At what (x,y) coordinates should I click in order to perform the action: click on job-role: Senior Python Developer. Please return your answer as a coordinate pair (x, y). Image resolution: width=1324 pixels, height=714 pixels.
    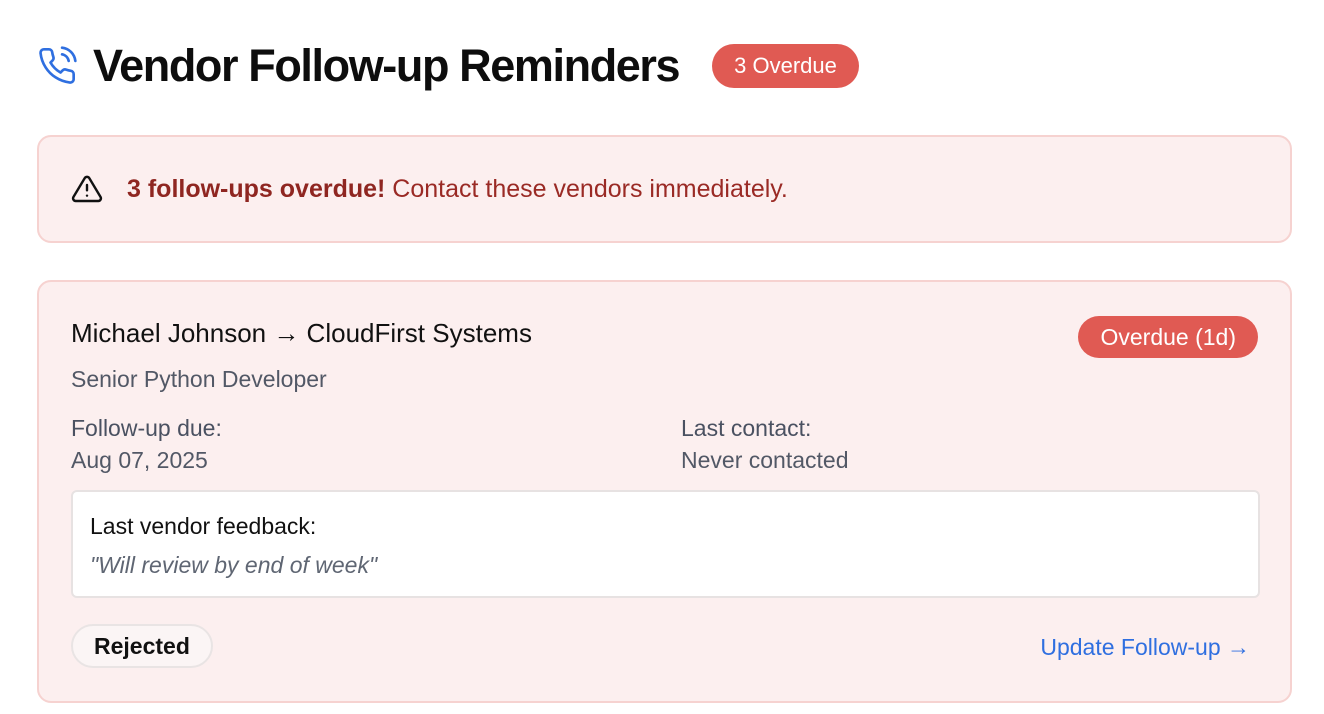
    Looking at the image, I should click on (199, 379).